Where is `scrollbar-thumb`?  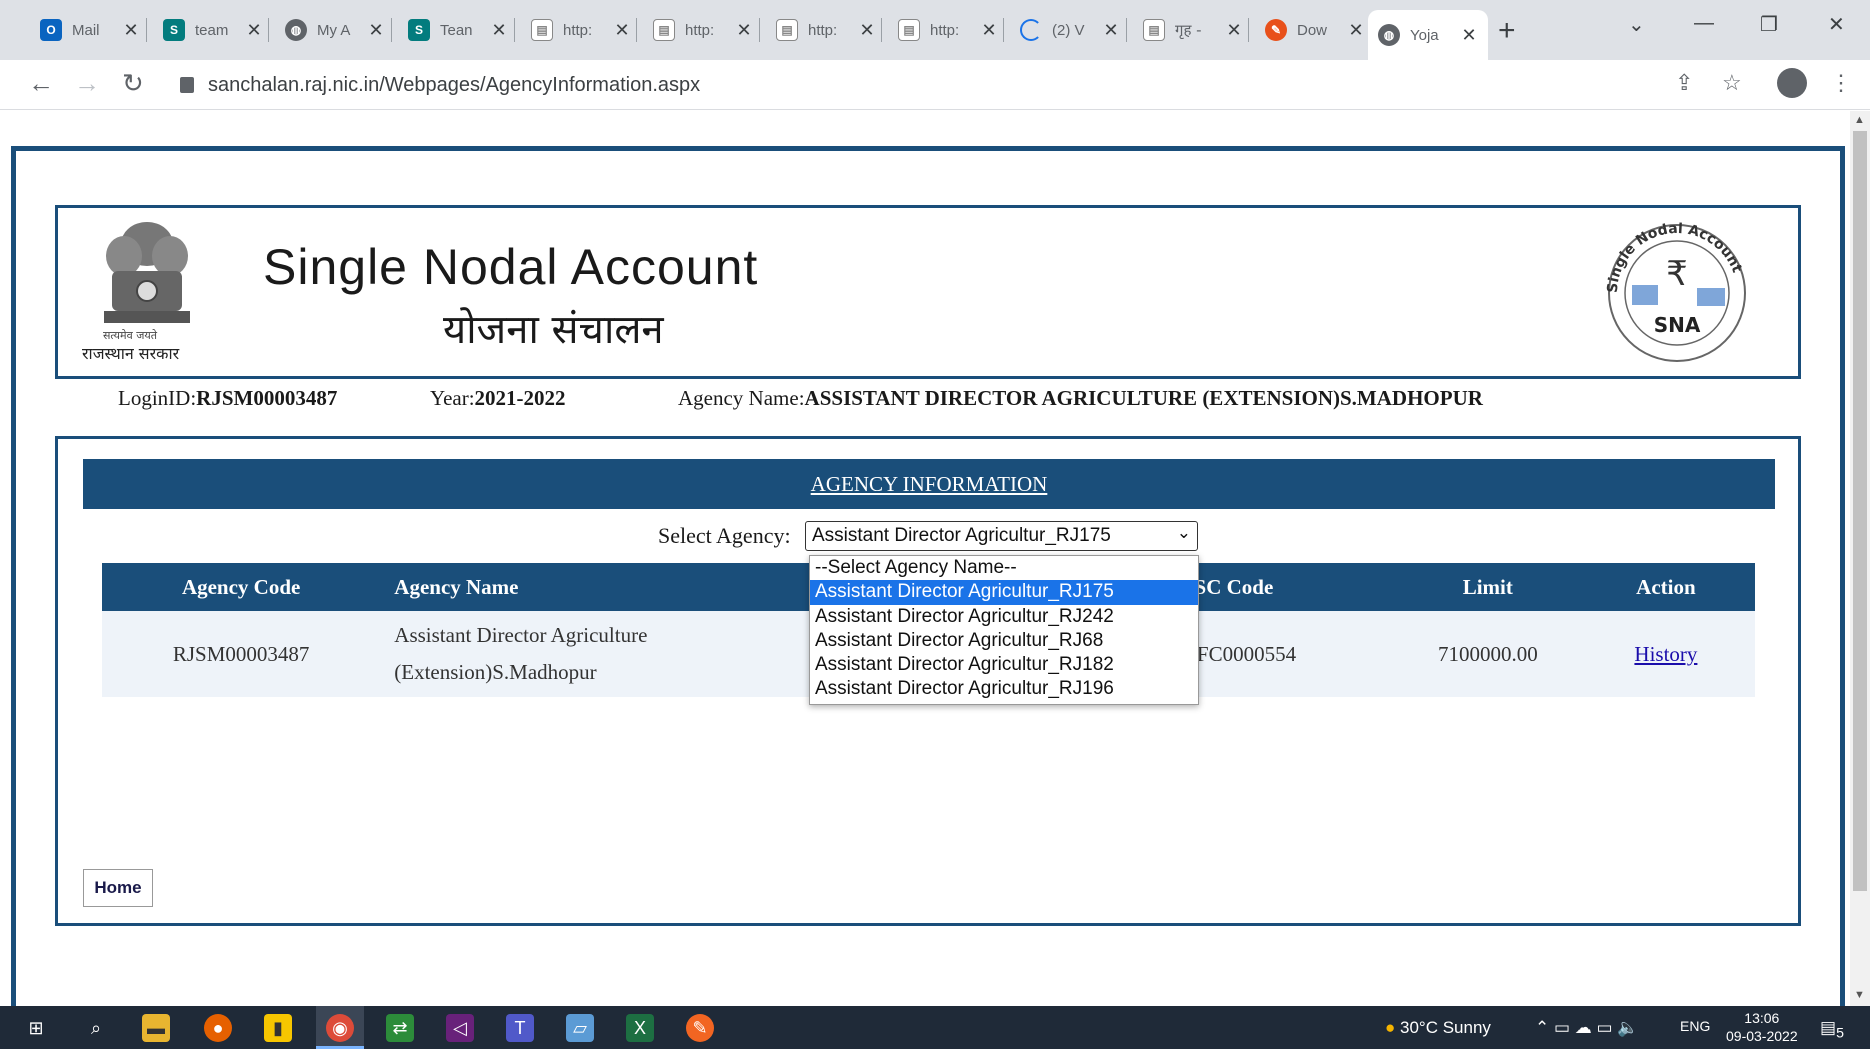
scrollbar-thumb is located at coordinates (1860, 511).